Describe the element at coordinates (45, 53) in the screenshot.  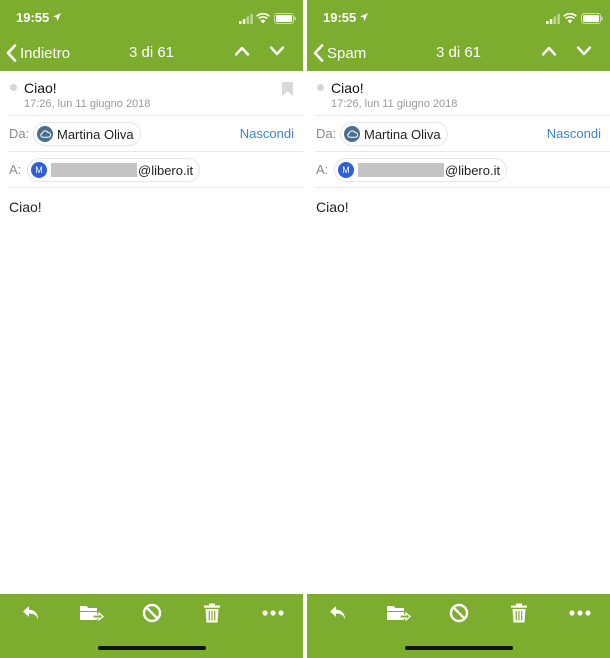
I see `back-label: Indietro` at that location.